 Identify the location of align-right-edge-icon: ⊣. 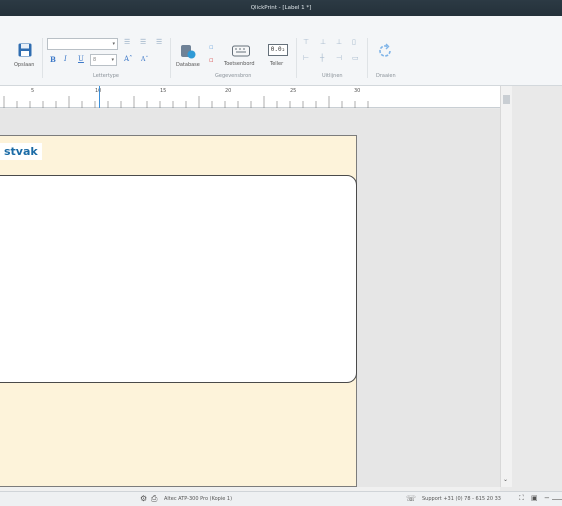
(339, 58).